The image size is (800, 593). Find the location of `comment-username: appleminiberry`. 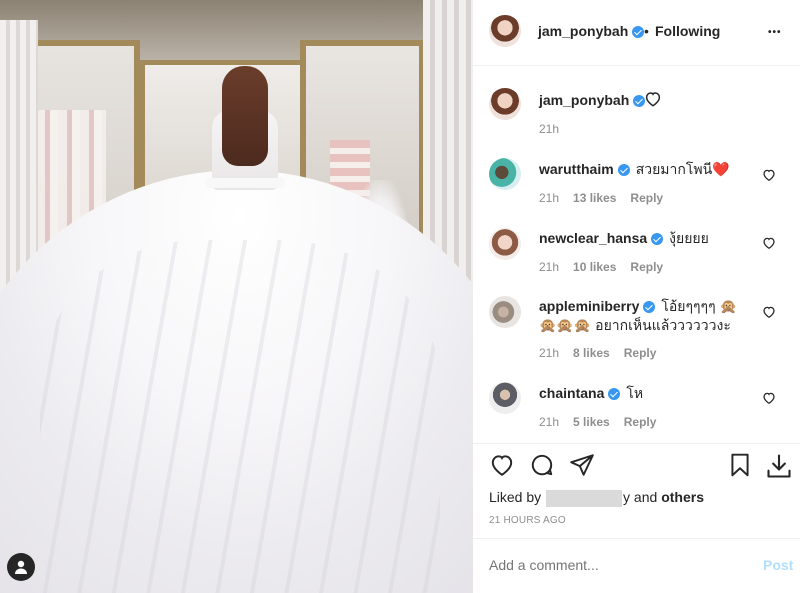

comment-username: appleminiberry is located at coordinates (589, 306).